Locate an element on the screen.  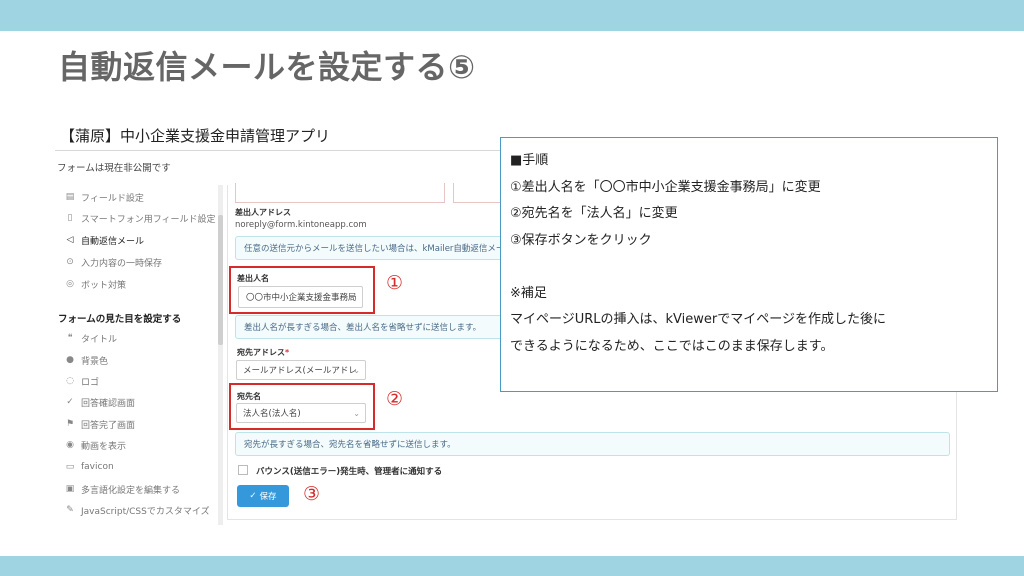
save-draft-icon: ⊙ is located at coordinates (70, 262).